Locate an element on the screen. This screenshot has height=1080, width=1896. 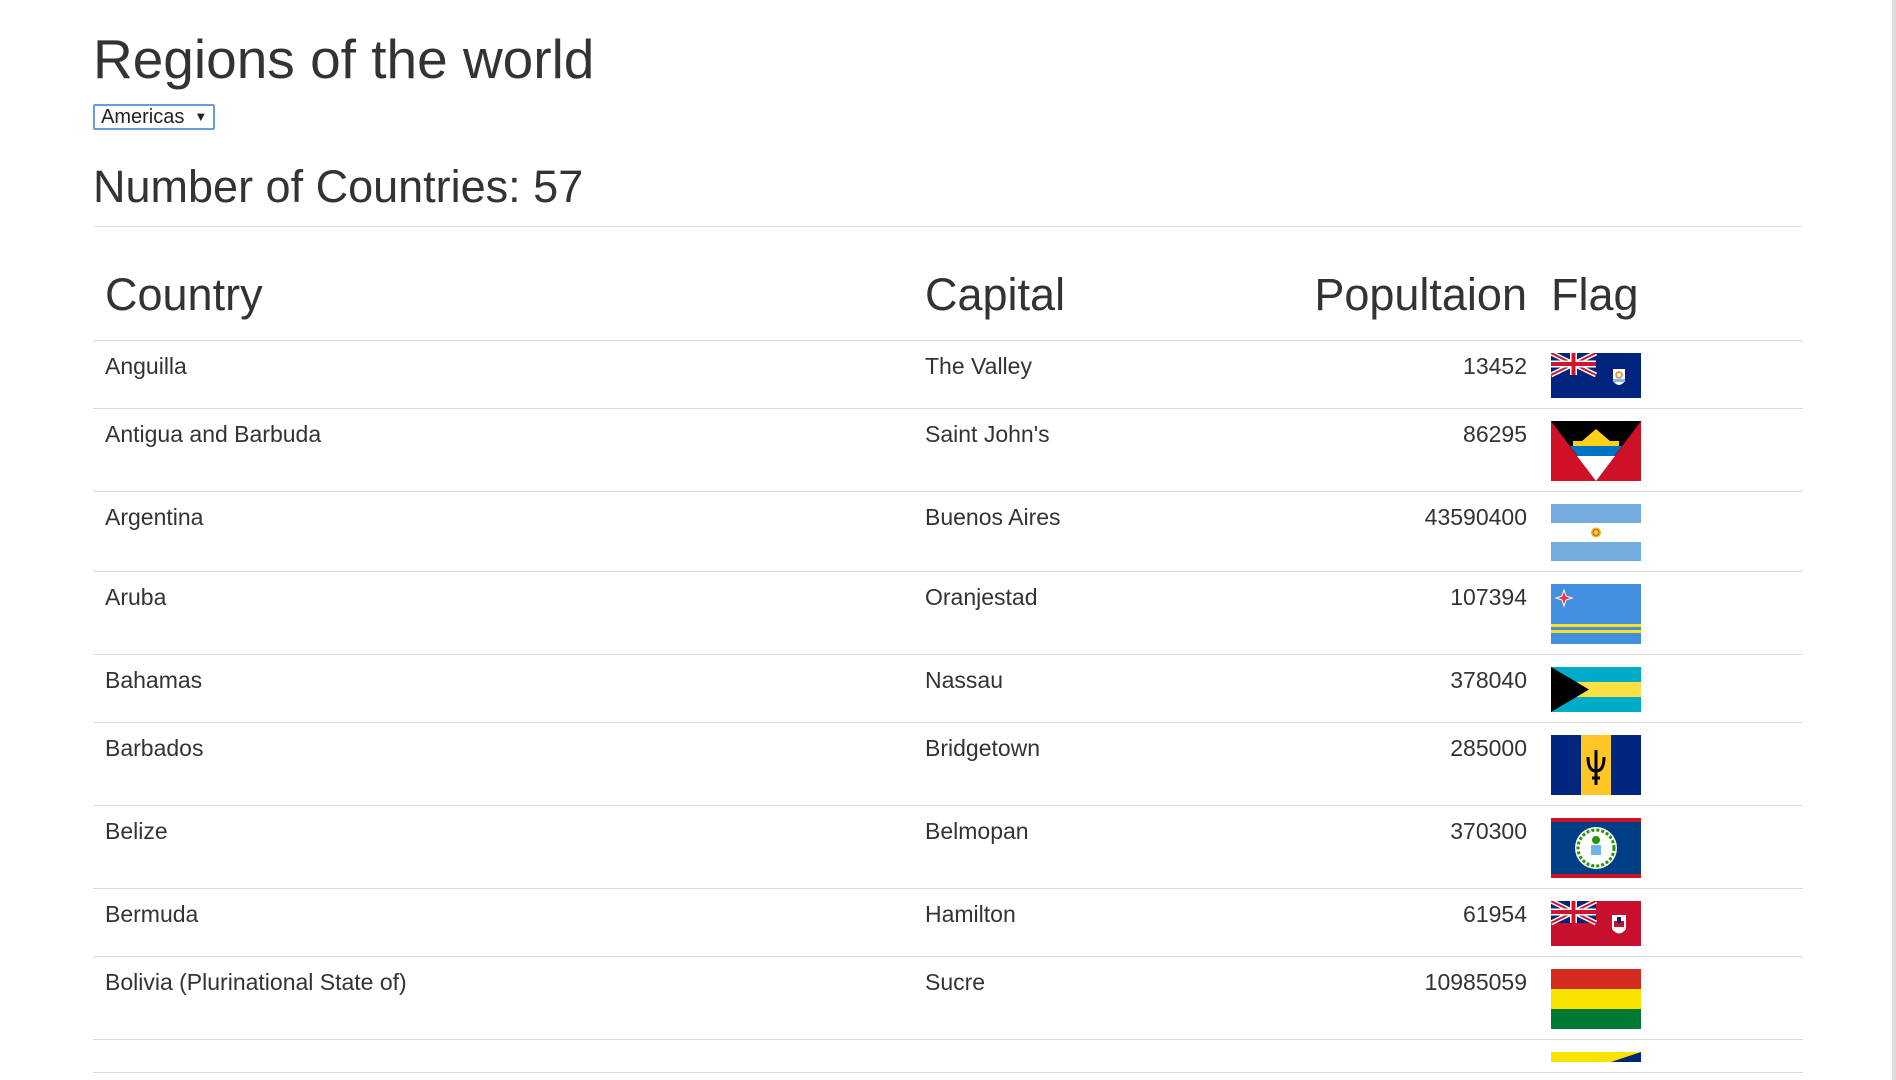
barbados-flag is located at coordinates (1596, 765).